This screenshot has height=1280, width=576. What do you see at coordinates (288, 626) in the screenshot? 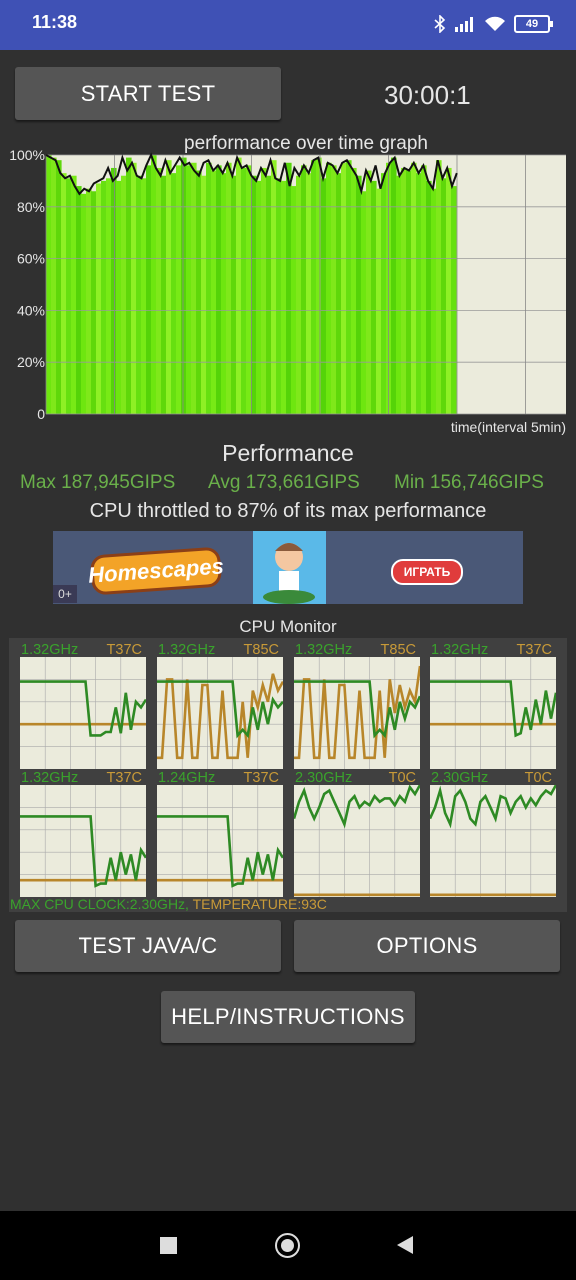
I see `cpu-monitor-title: CPU Monitor` at bounding box center [288, 626].